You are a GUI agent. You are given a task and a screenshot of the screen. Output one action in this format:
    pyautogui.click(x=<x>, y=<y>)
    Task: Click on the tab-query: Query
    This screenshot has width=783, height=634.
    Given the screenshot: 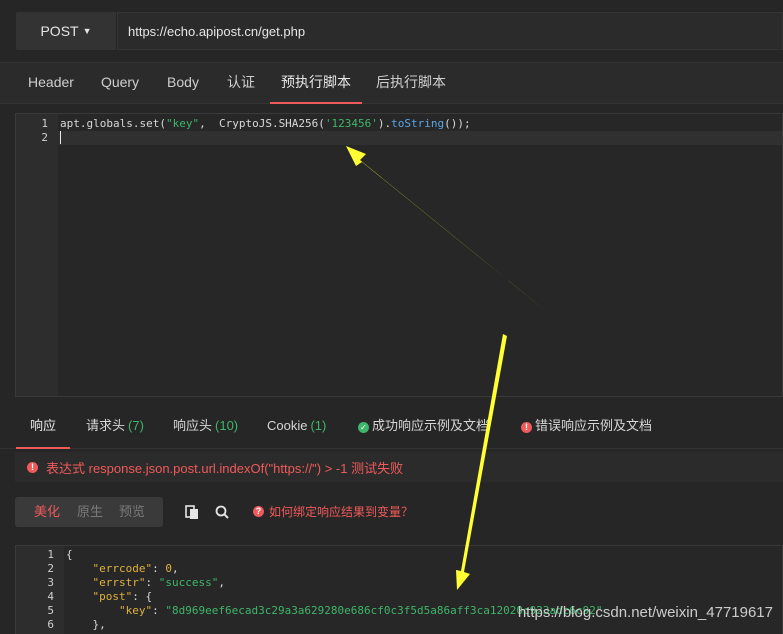 What is the action you would take?
    pyautogui.click(x=120, y=83)
    